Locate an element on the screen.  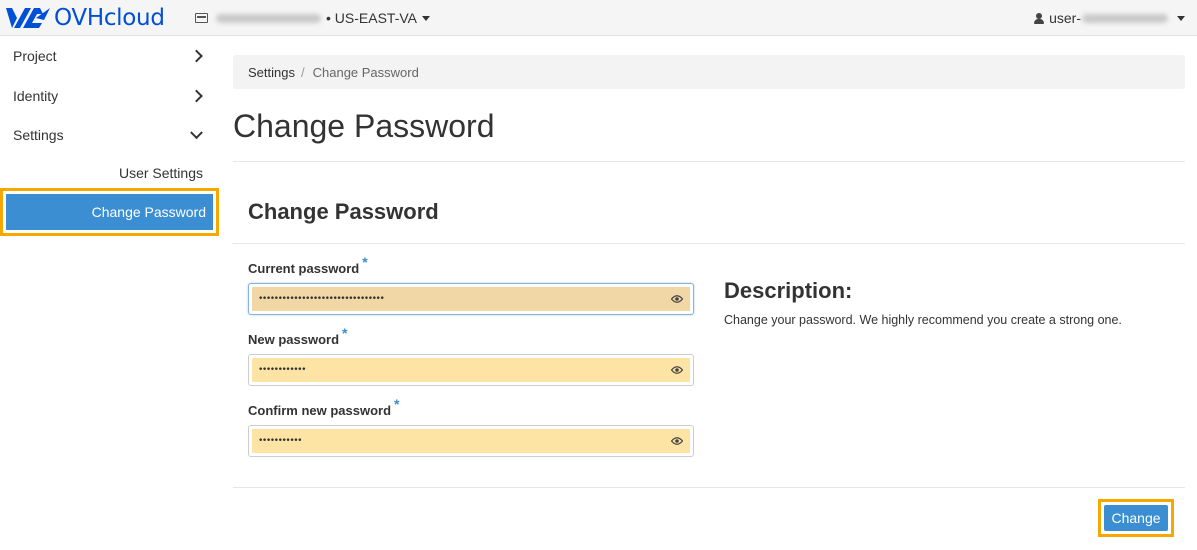
new-password-input is located at coordinates (458, 370).